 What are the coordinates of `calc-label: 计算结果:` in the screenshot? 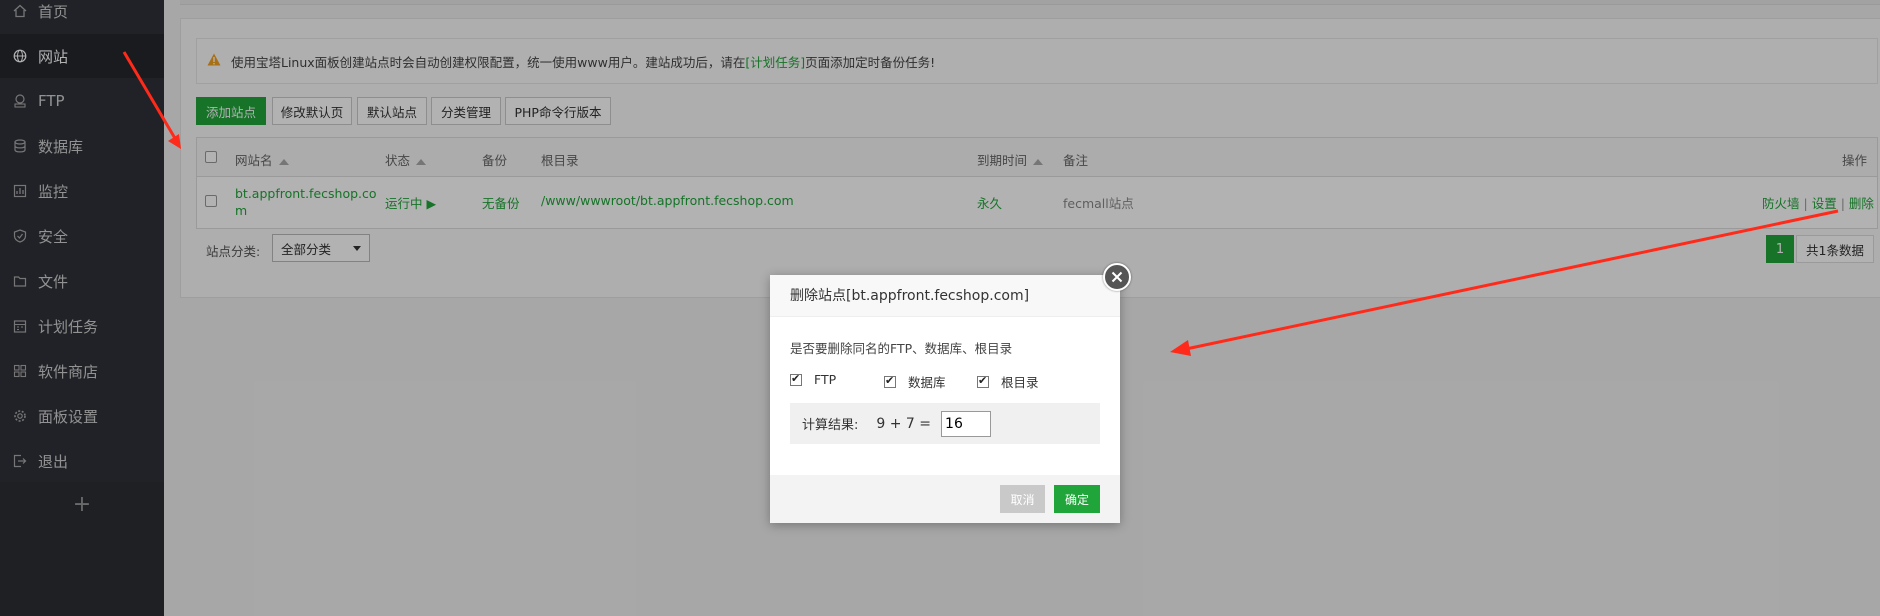 It's located at (830, 425).